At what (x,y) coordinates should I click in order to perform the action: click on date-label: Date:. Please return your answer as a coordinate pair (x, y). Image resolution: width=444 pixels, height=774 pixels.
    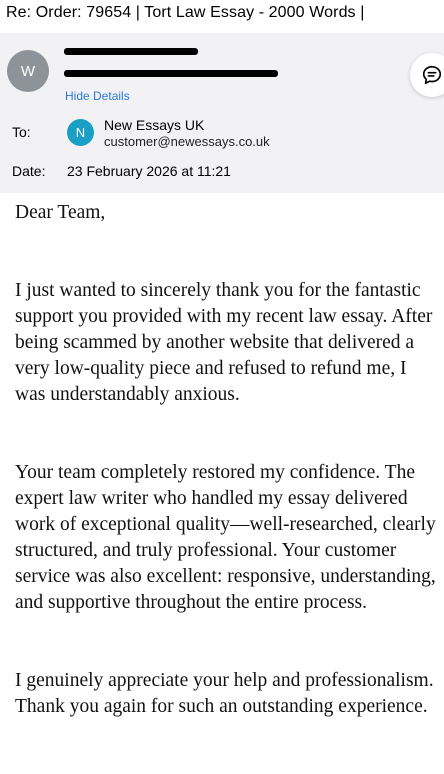
    Looking at the image, I should click on (29, 171).